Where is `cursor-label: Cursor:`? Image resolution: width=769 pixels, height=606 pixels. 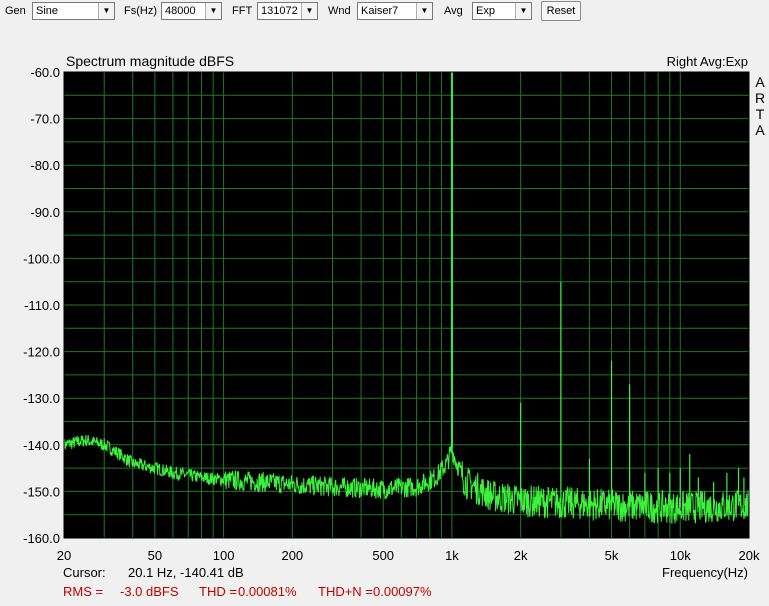 cursor-label: Cursor: is located at coordinates (84, 572).